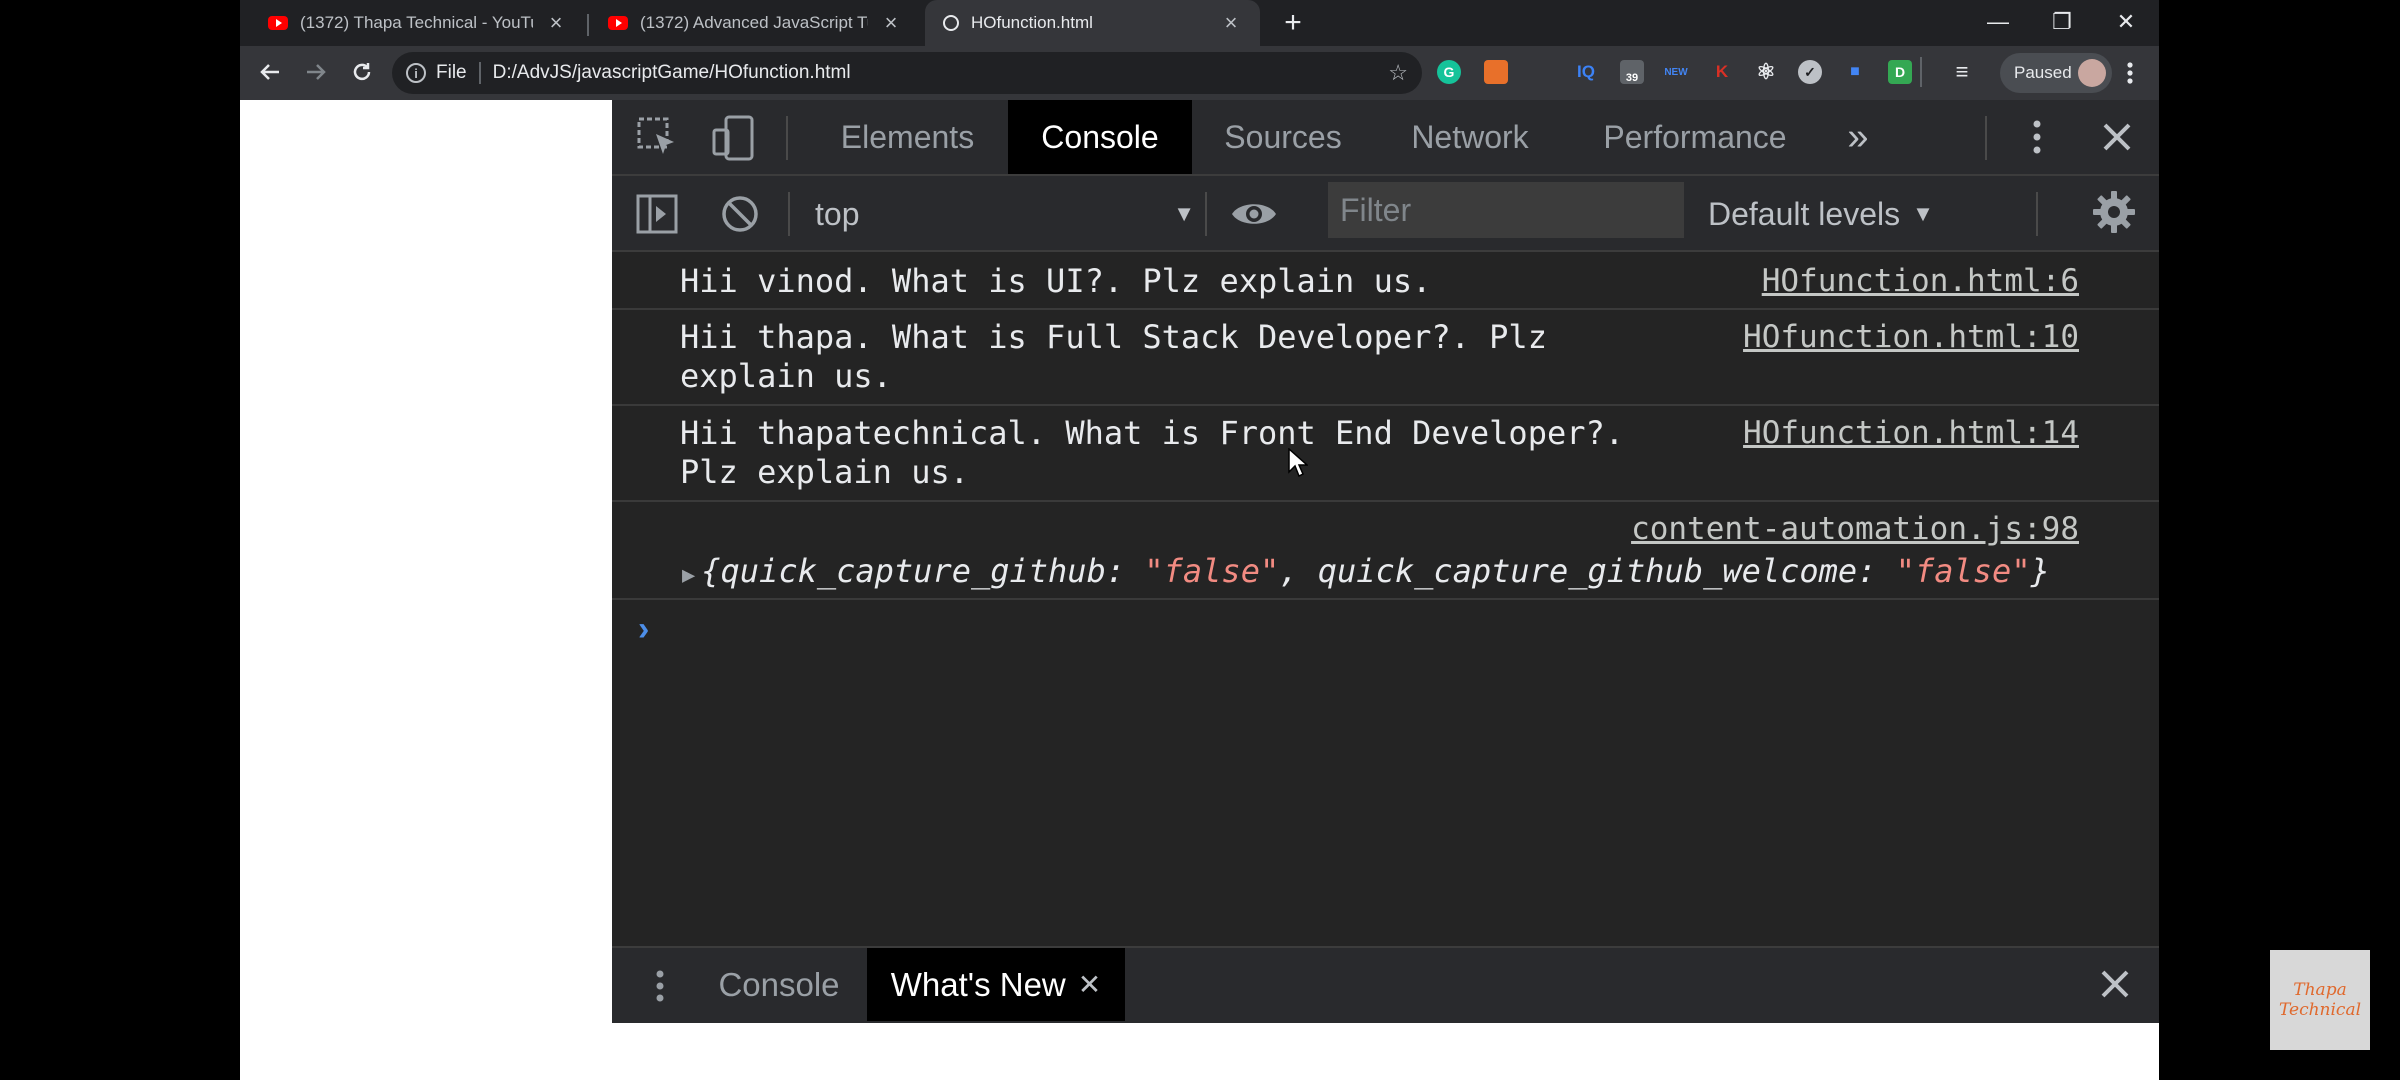 Image resolution: width=2400 pixels, height=1080 pixels. Describe the element at coordinates (2320, 990) in the screenshot. I see `watermark-line: Thapa` at that location.